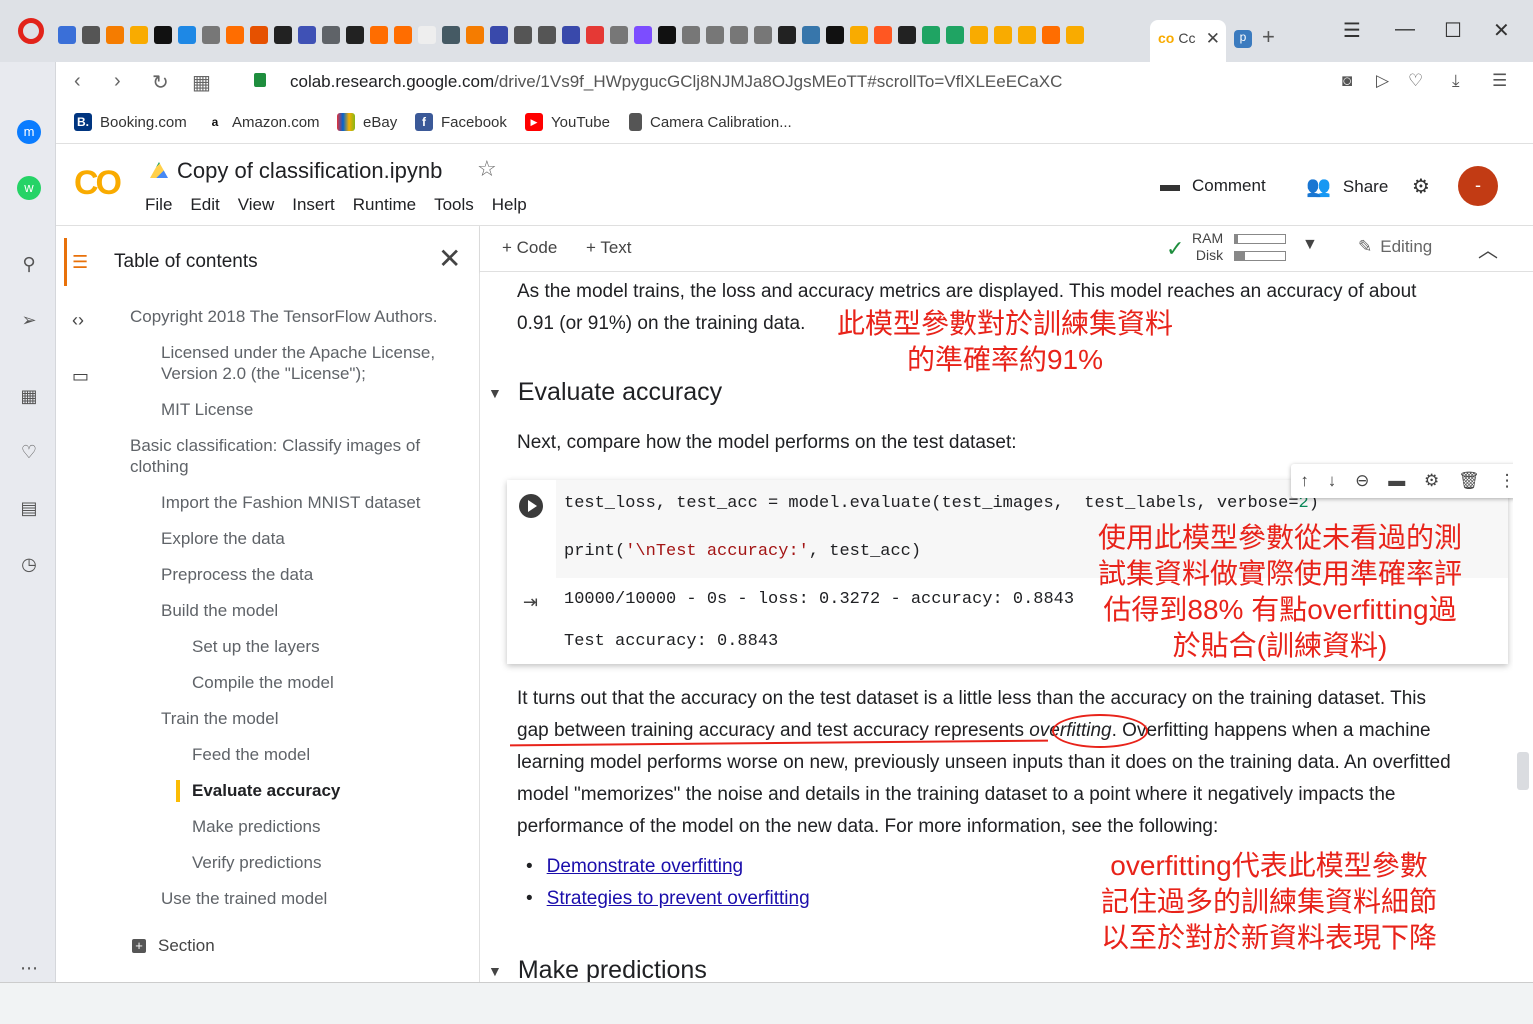 The image size is (1533, 1024). What do you see at coordinates (29, 508) in the screenshot?
I see `news-icon: ▤` at bounding box center [29, 508].